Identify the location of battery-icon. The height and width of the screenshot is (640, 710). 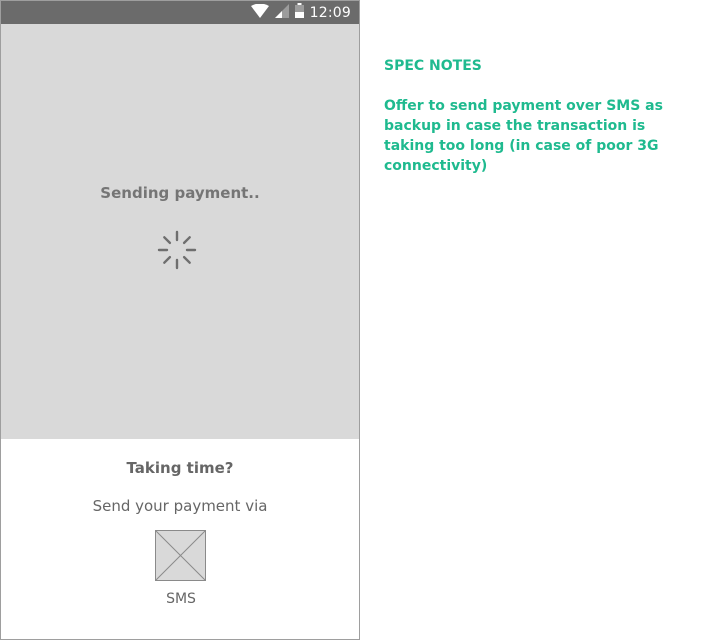
(299, 12).